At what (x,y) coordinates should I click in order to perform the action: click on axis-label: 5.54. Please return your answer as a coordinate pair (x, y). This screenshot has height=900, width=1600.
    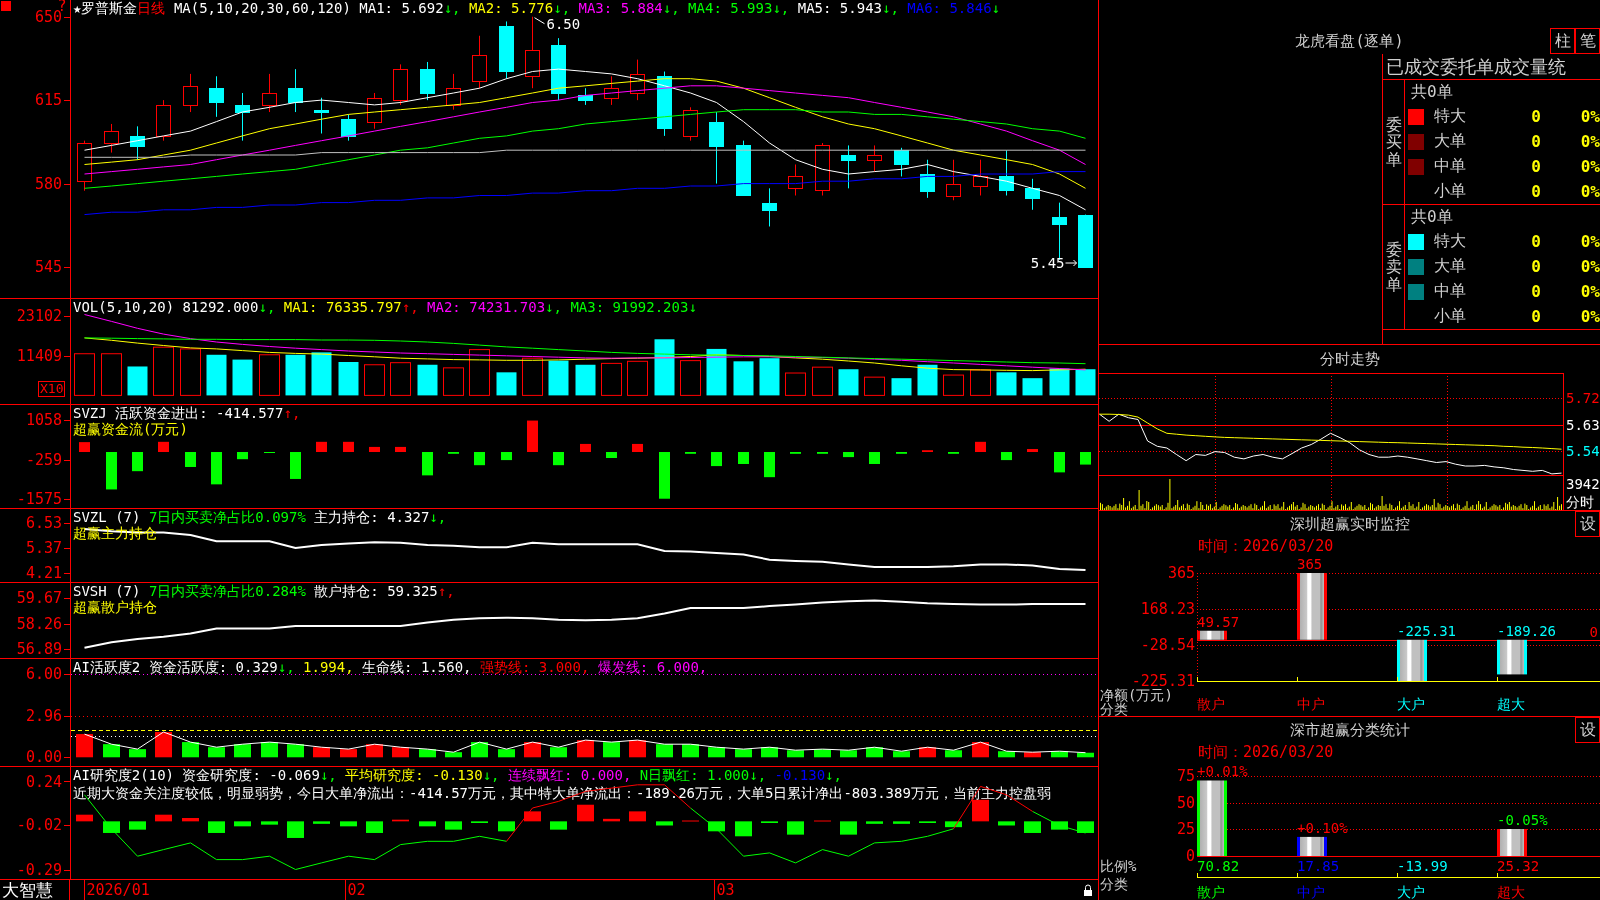
    Looking at the image, I should click on (1583, 451).